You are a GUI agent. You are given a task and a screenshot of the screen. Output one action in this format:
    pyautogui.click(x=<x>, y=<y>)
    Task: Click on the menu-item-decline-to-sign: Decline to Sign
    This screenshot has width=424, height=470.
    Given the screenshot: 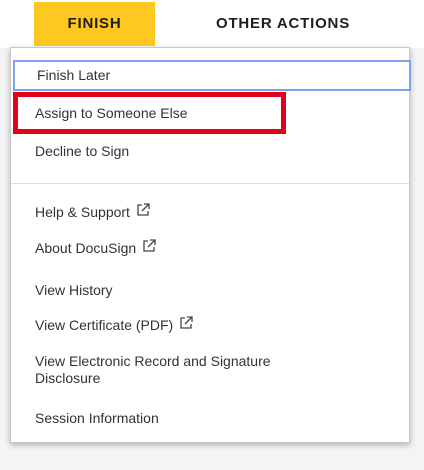 What is the action you would take?
    pyautogui.click(x=210, y=151)
    